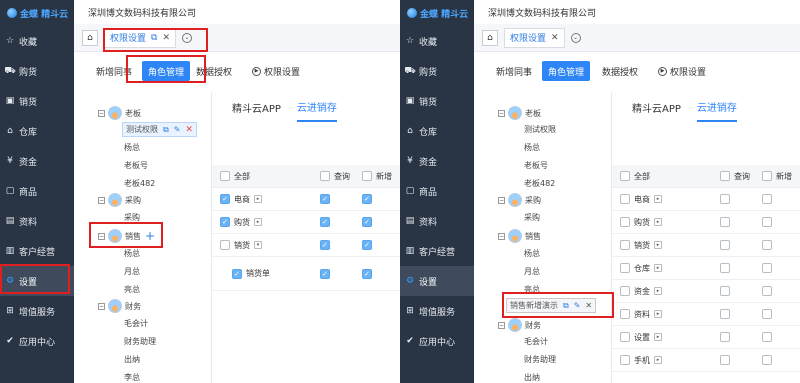 This screenshot has width=800, height=383. What do you see at coordinates (540, 129) in the screenshot?
I see `tree-leaf: 测试权限` at bounding box center [540, 129].